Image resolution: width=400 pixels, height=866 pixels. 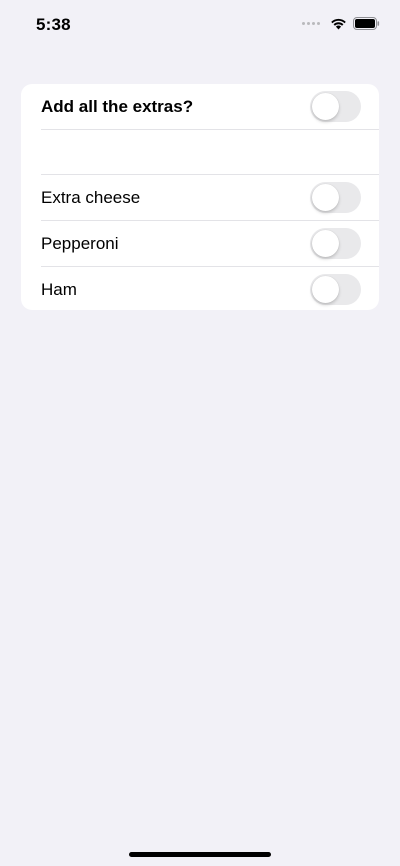 What do you see at coordinates (91, 197) in the screenshot?
I see `extra-cheese-label: Extra cheese` at bounding box center [91, 197].